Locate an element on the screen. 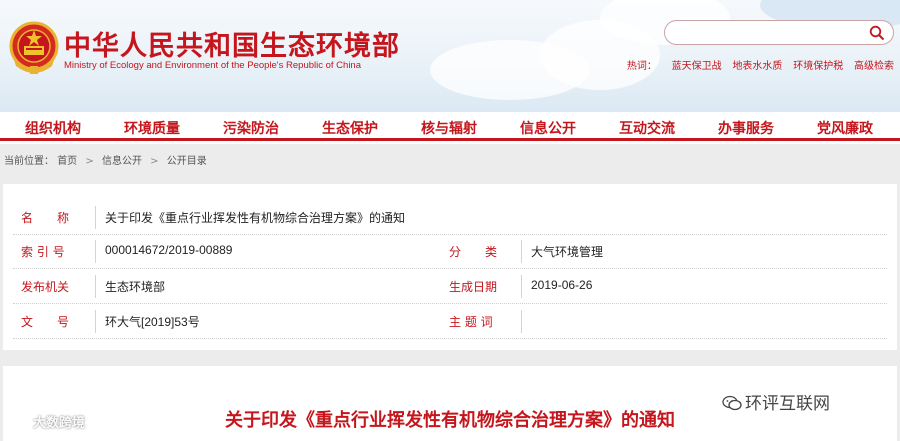  breadcrumb-prefix: 当前位置： is located at coordinates (29, 161).